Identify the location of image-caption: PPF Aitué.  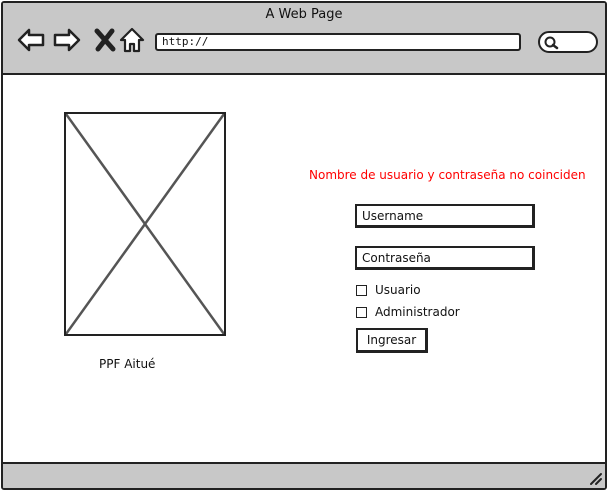
(127, 364).